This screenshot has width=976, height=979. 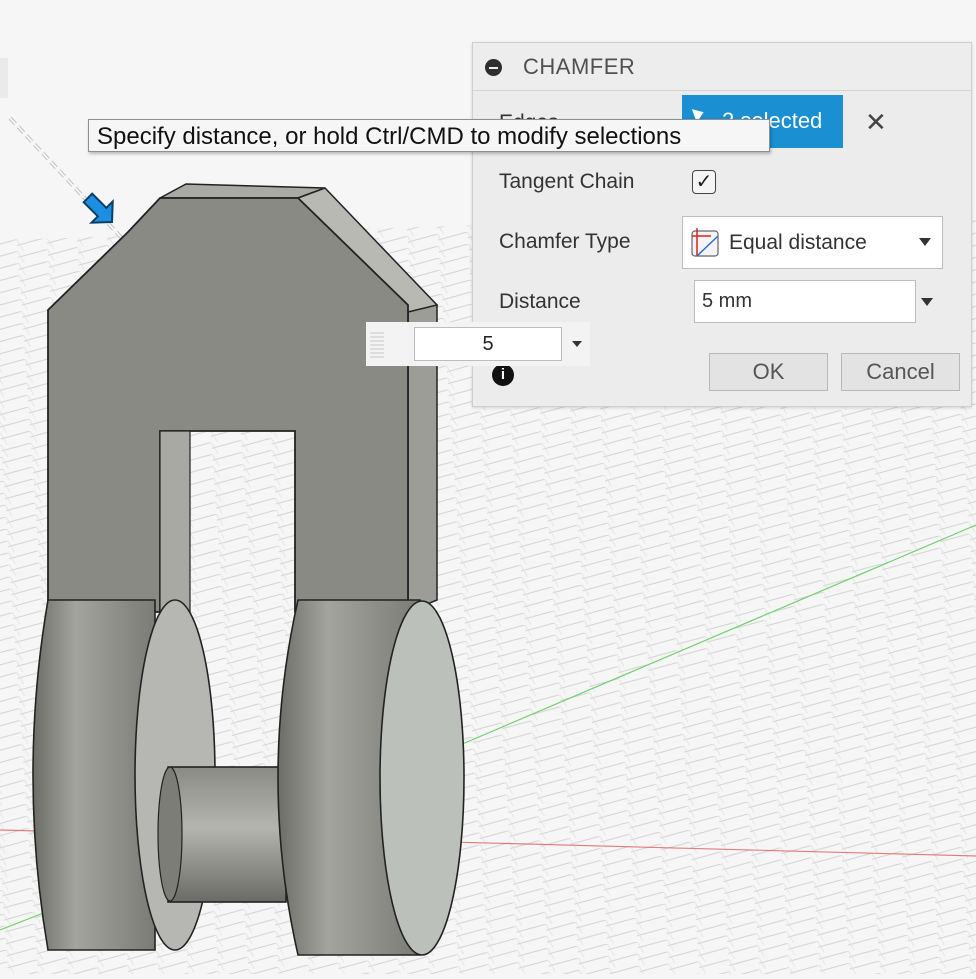 I want to click on drag-handle, so click(x=377, y=344).